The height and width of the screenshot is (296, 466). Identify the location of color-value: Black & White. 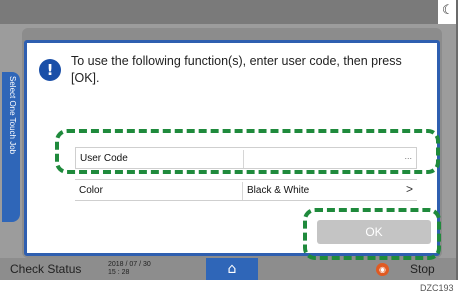
(278, 190).